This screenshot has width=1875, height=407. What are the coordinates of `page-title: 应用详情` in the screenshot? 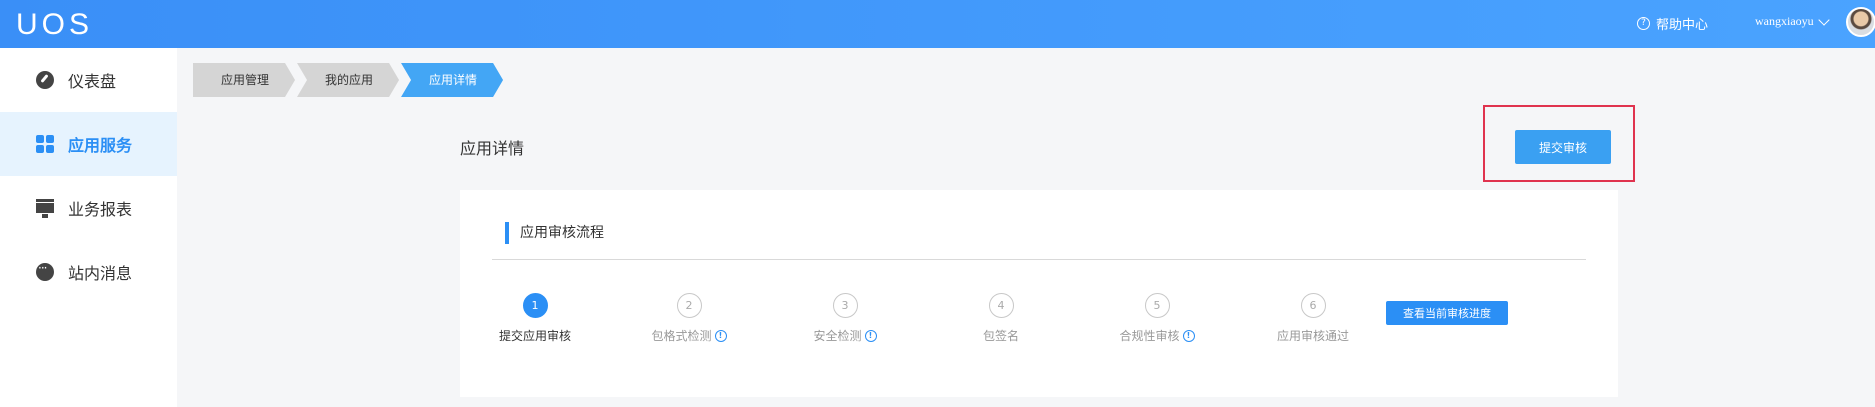 It's located at (492, 148).